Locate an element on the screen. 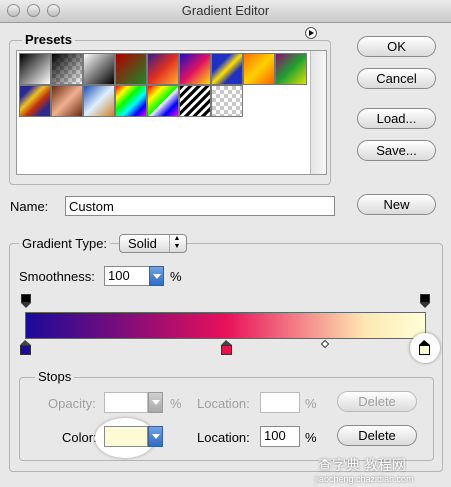  color-location-label: Location: is located at coordinates (223, 437).